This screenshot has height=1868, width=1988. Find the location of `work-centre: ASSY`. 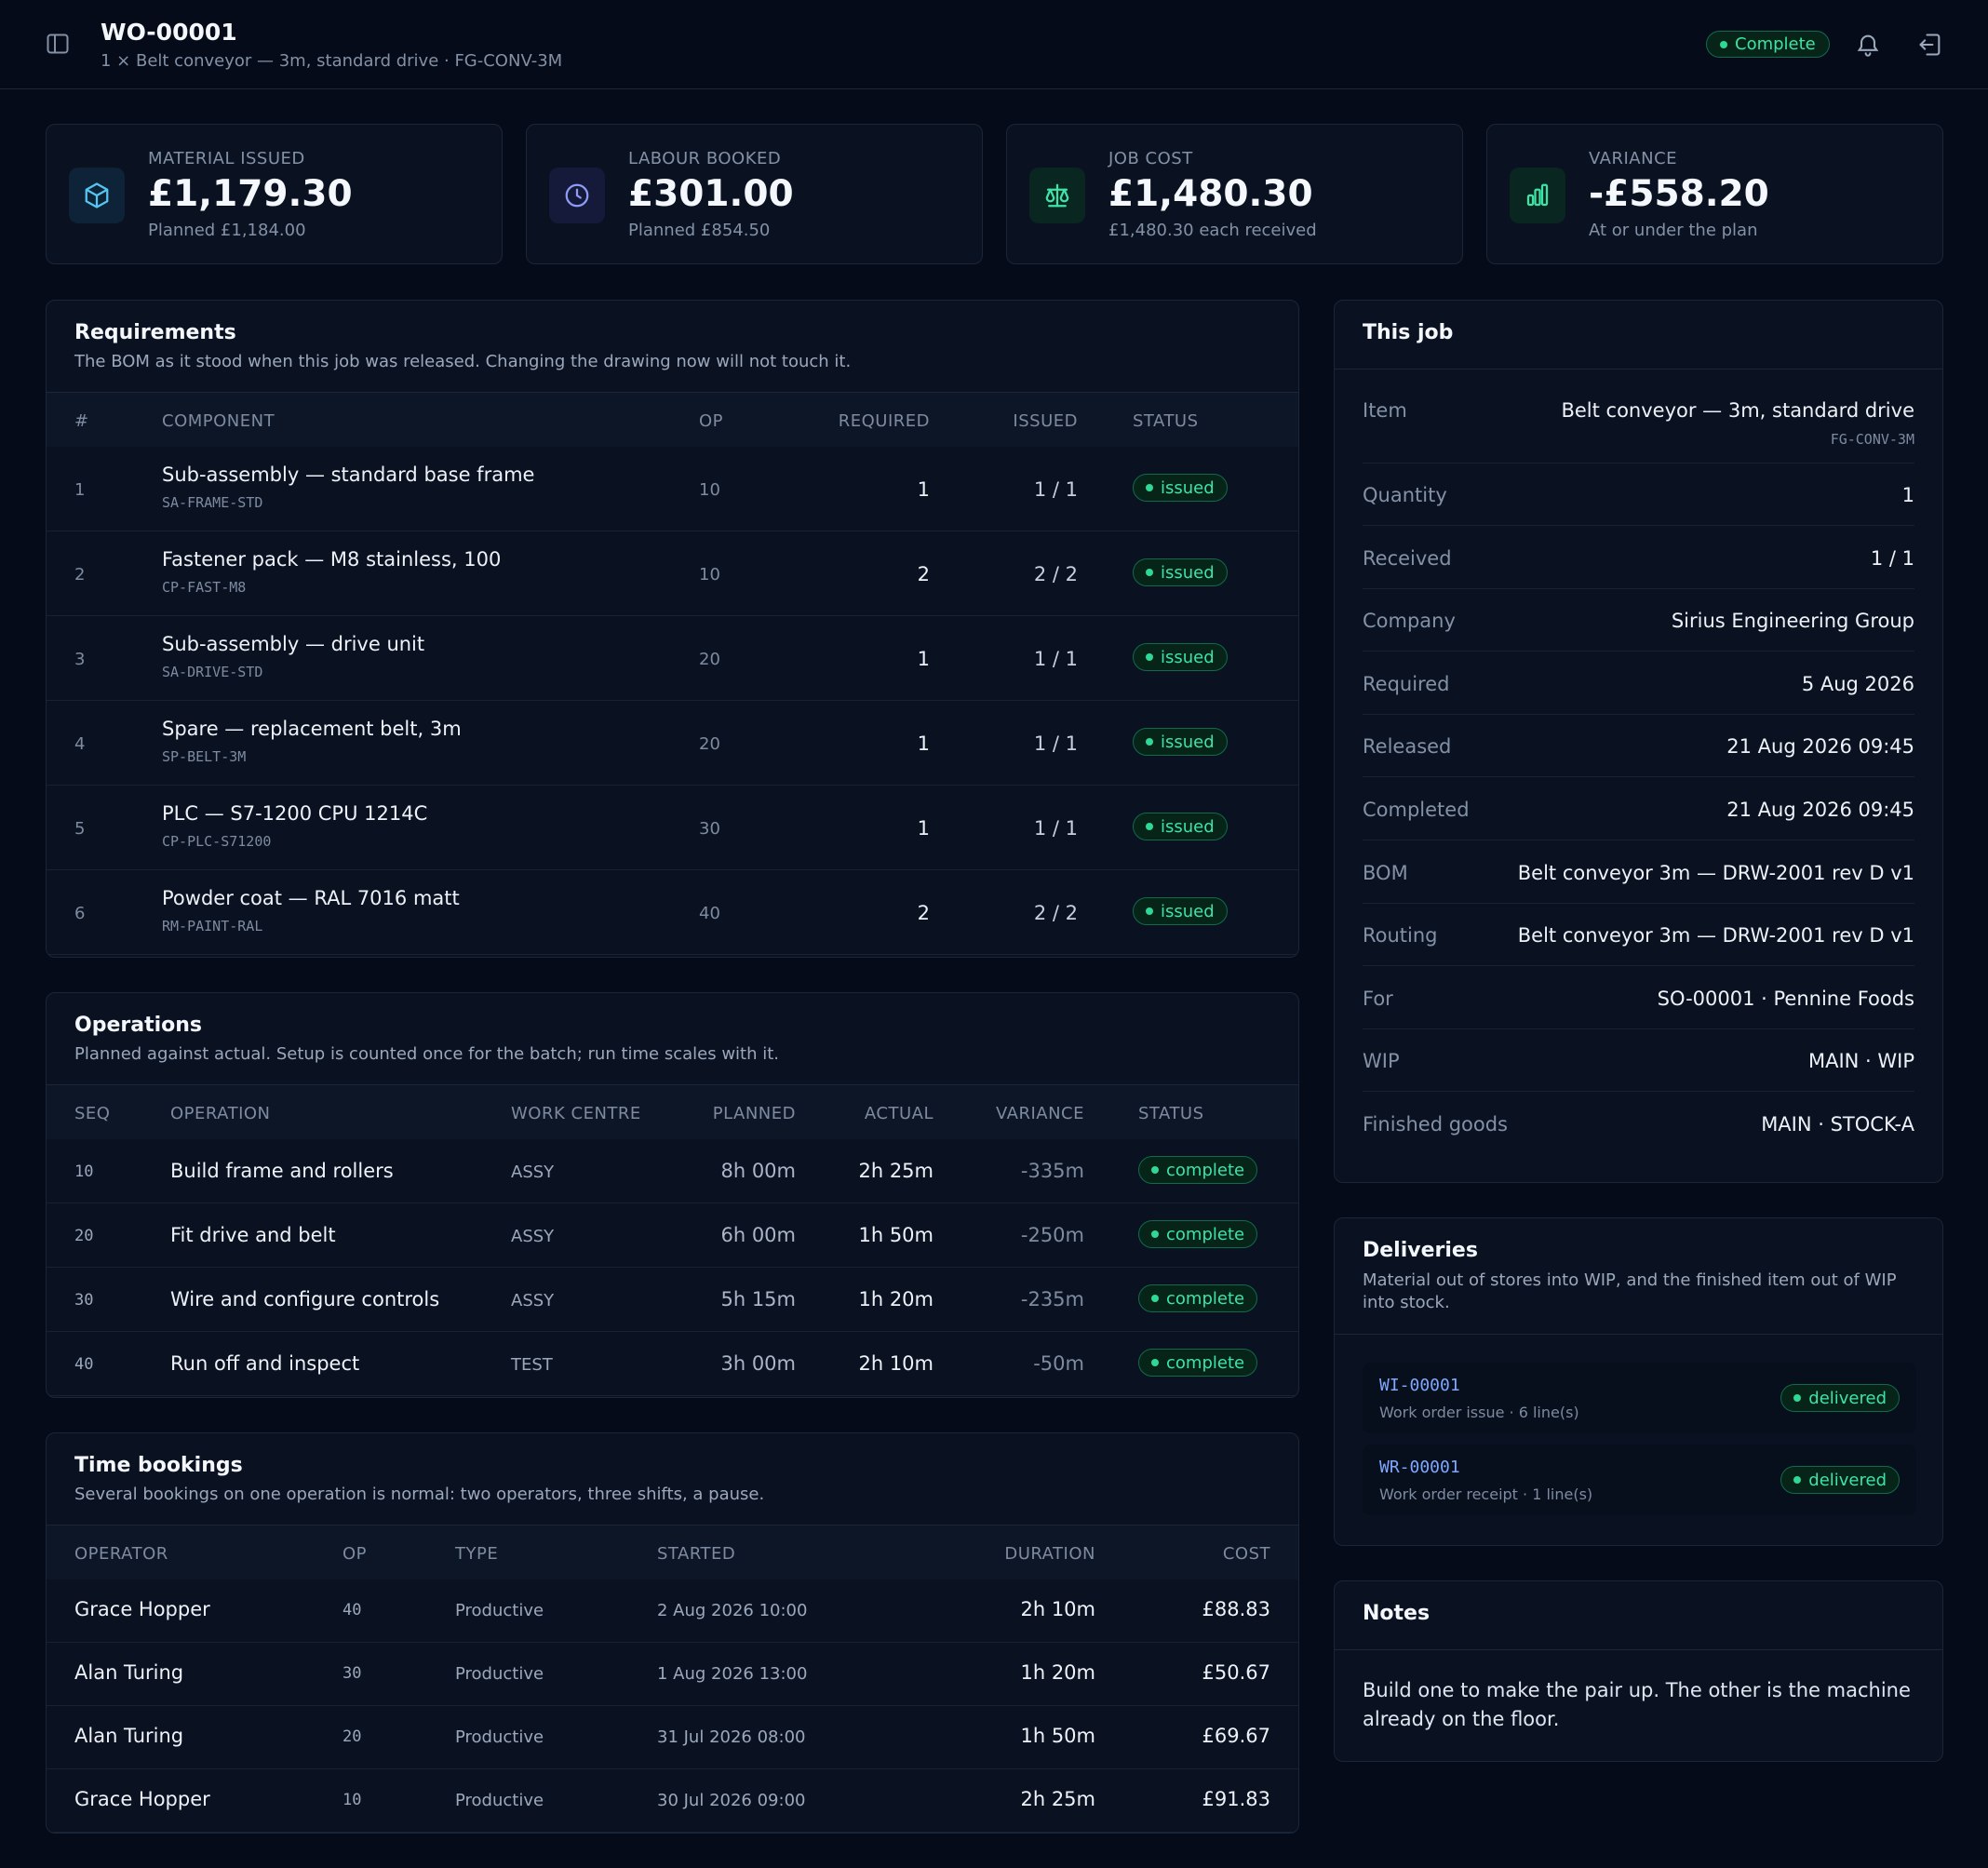

work-centre: ASSY is located at coordinates (533, 1301).